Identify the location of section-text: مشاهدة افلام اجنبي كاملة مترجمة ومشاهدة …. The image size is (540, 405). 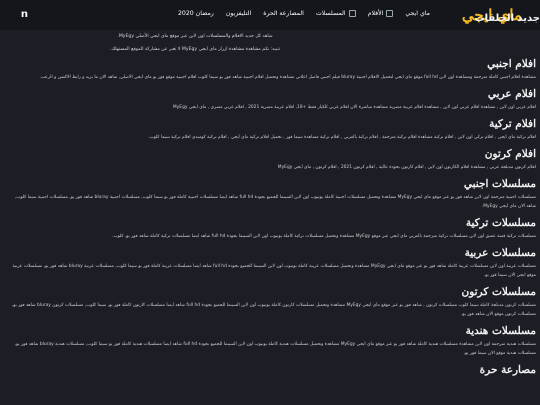
(287, 77).